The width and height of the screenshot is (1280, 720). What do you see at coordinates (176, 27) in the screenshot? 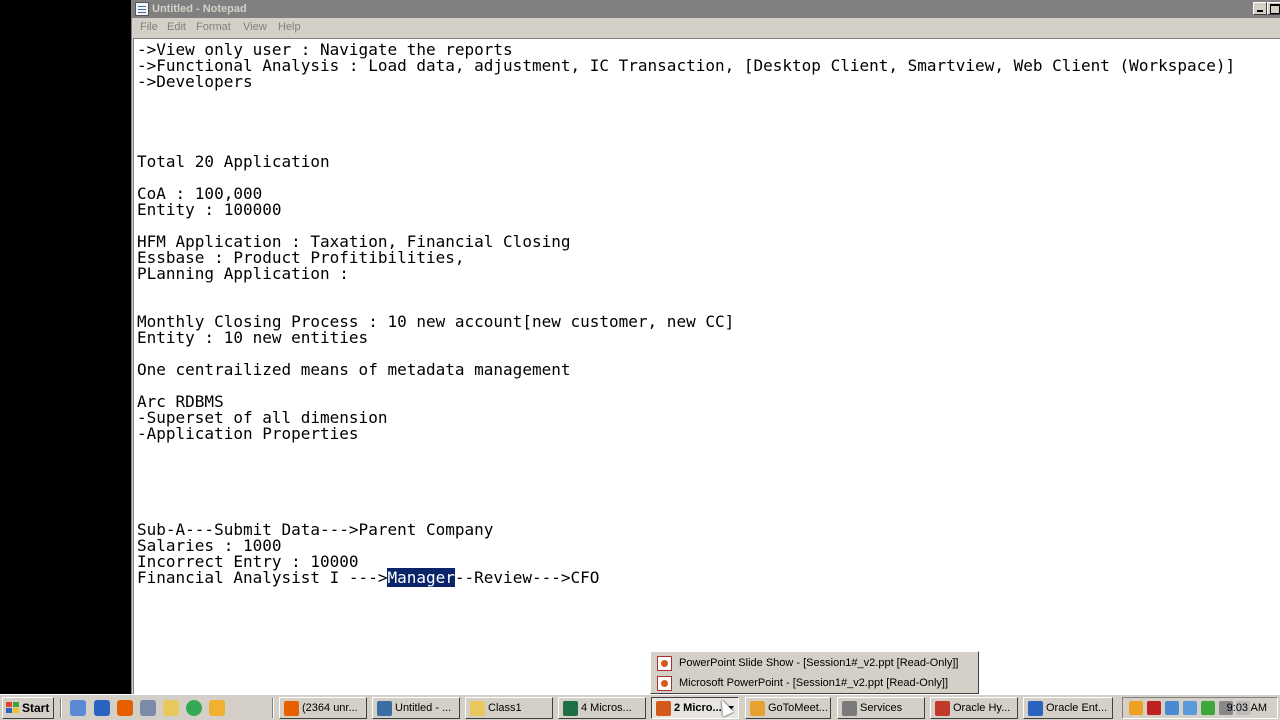
I see `menu-edit: Edit` at bounding box center [176, 27].